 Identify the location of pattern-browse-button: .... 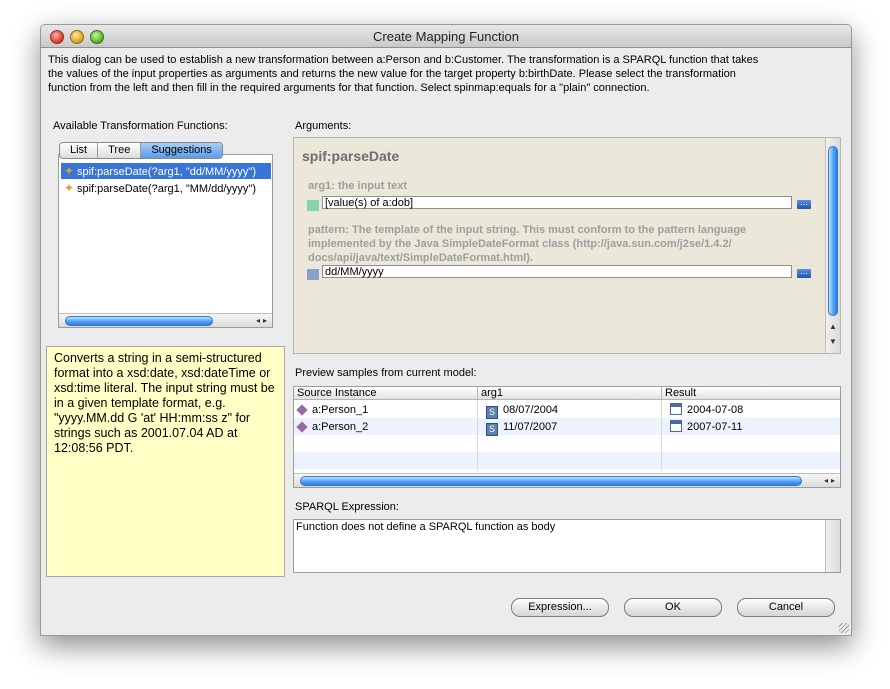
(804, 272).